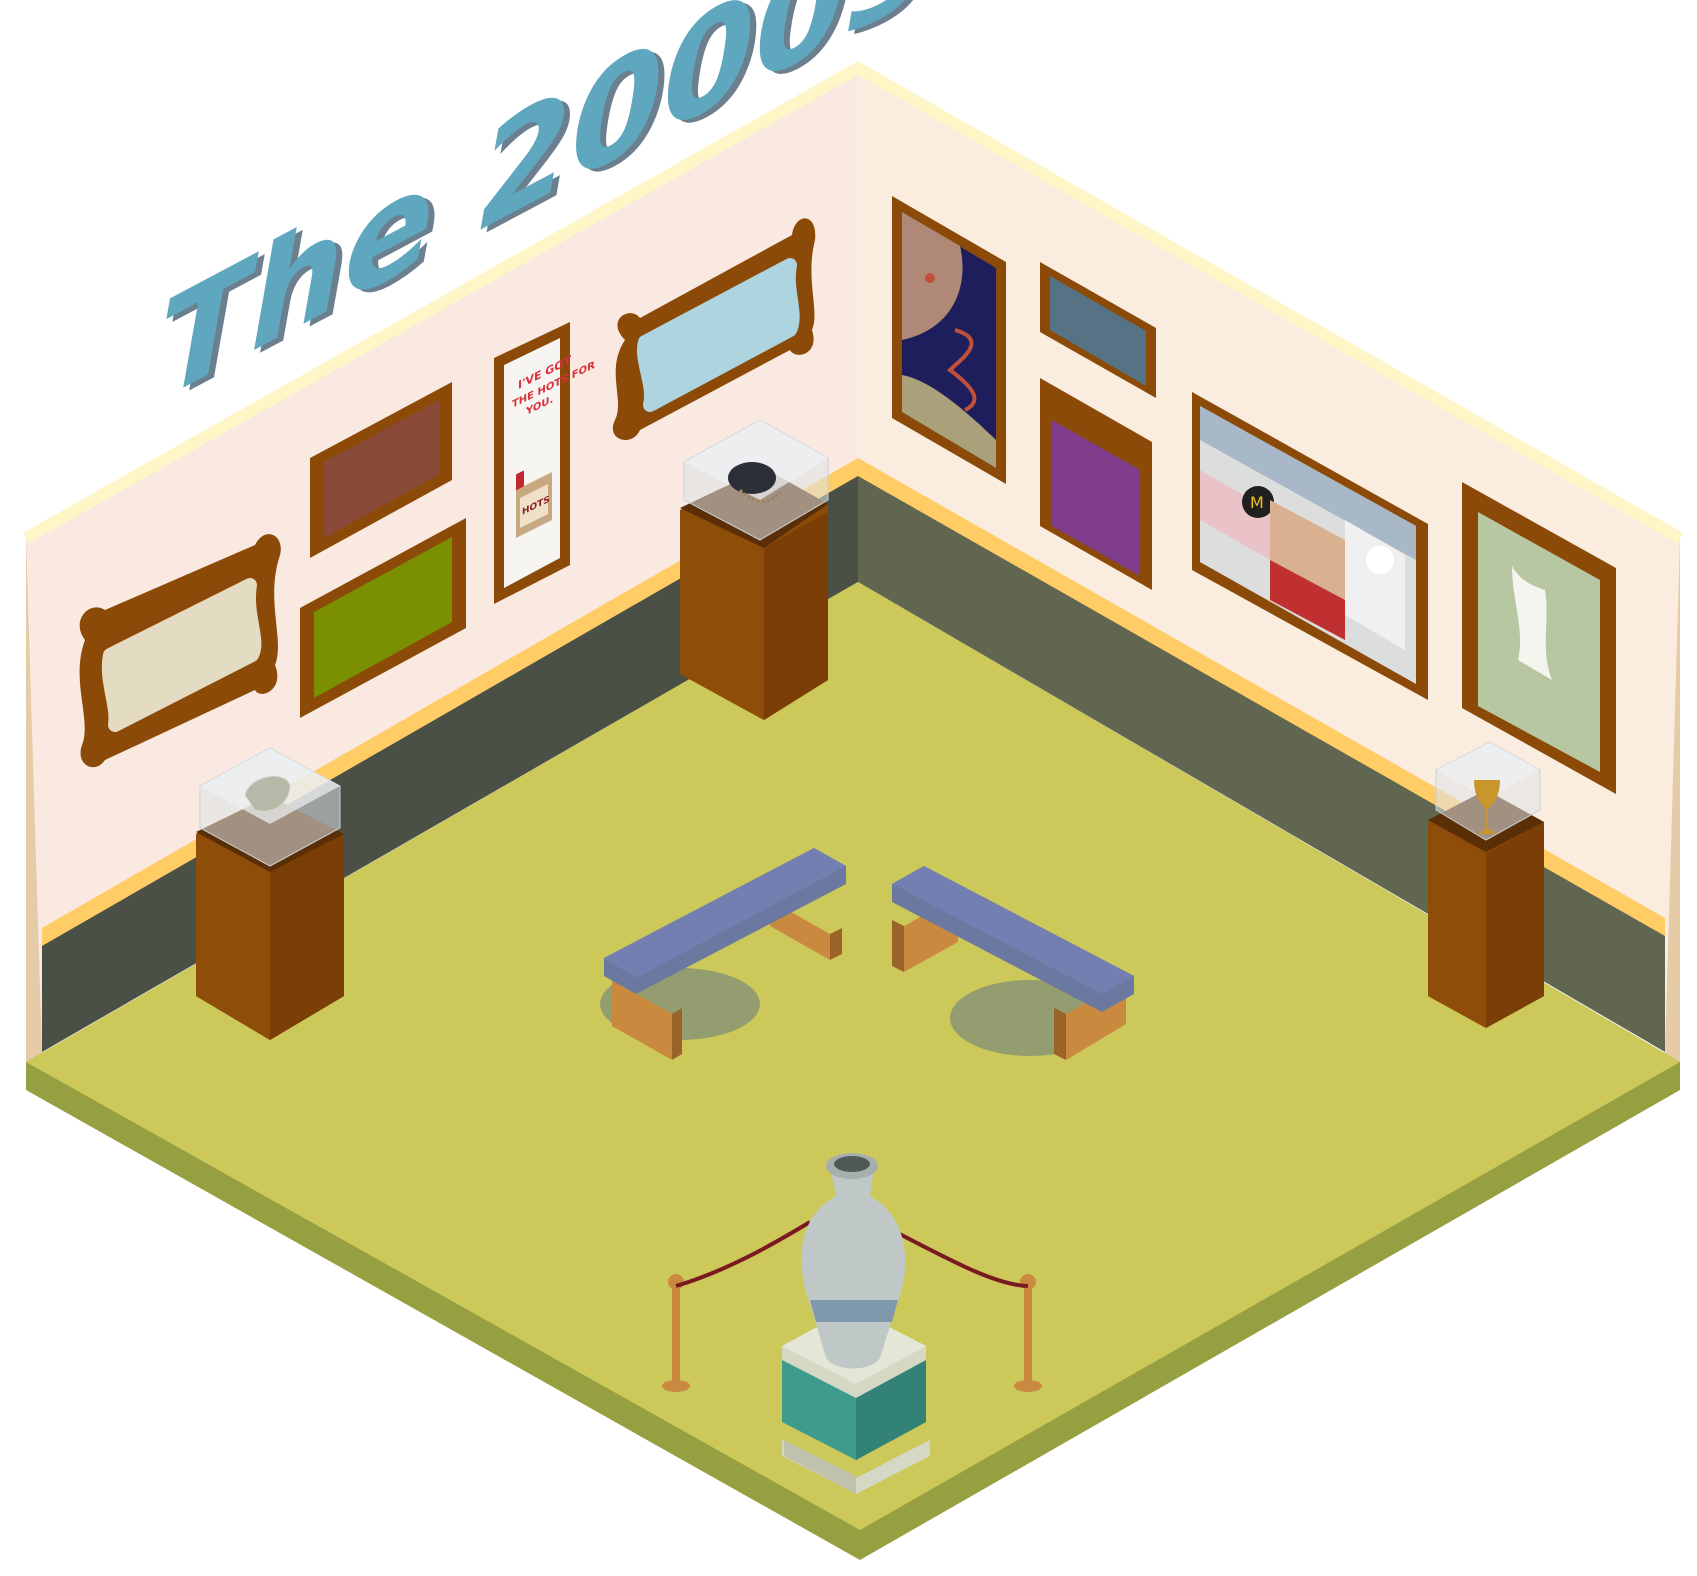  What do you see at coordinates (1257, 502) in the screenshot?
I see `svg-text: M` at bounding box center [1257, 502].